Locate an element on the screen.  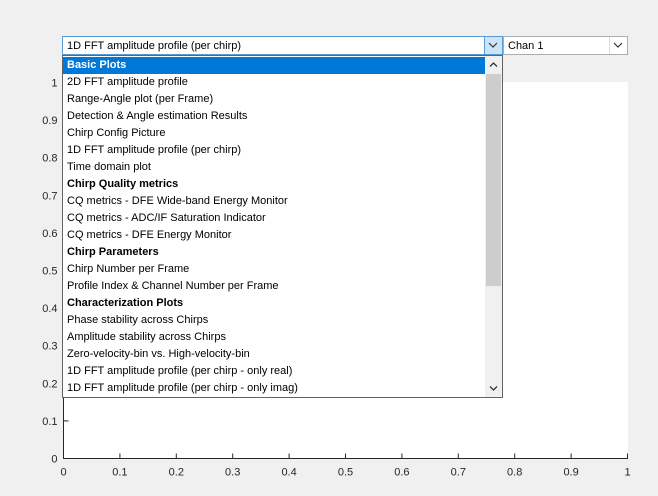
dropdown-option: Phase stability across Chirps is located at coordinates (274, 320).